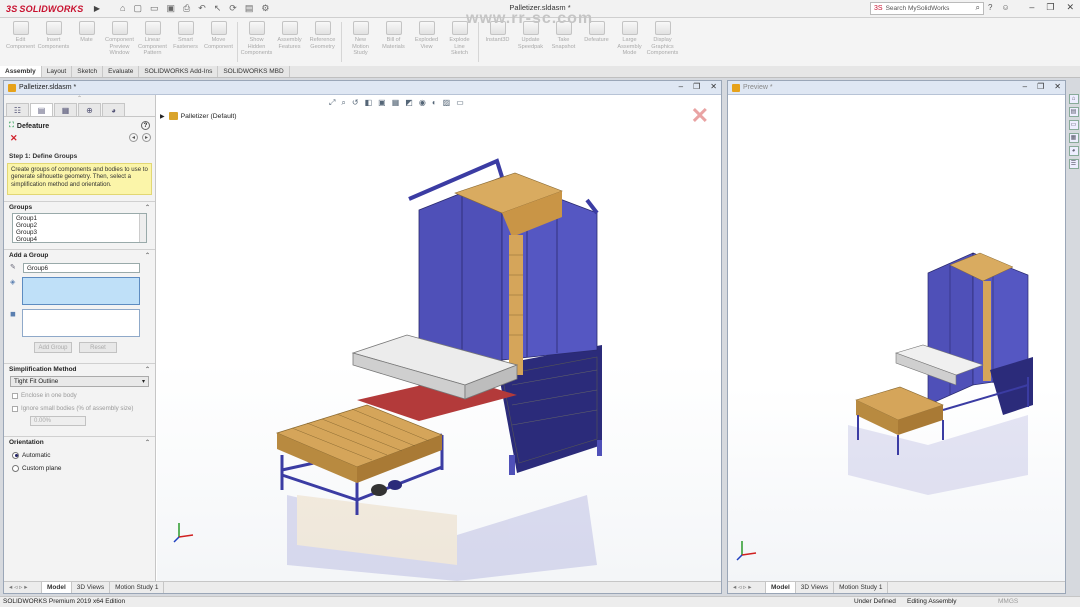 The width and height of the screenshot is (1080, 607). What do you see at coordinates (57, 71) in the screenshot?
I see `ribbon-tab: Layout` at bounding box center [57, 71].